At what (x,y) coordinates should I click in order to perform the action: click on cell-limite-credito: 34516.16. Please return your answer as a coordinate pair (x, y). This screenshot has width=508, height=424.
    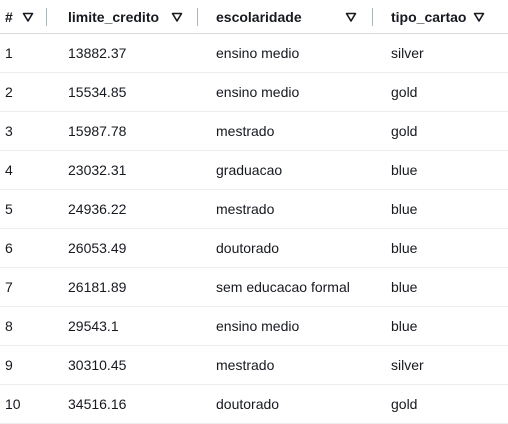
    Looking at the image, I should click on (97, 404).